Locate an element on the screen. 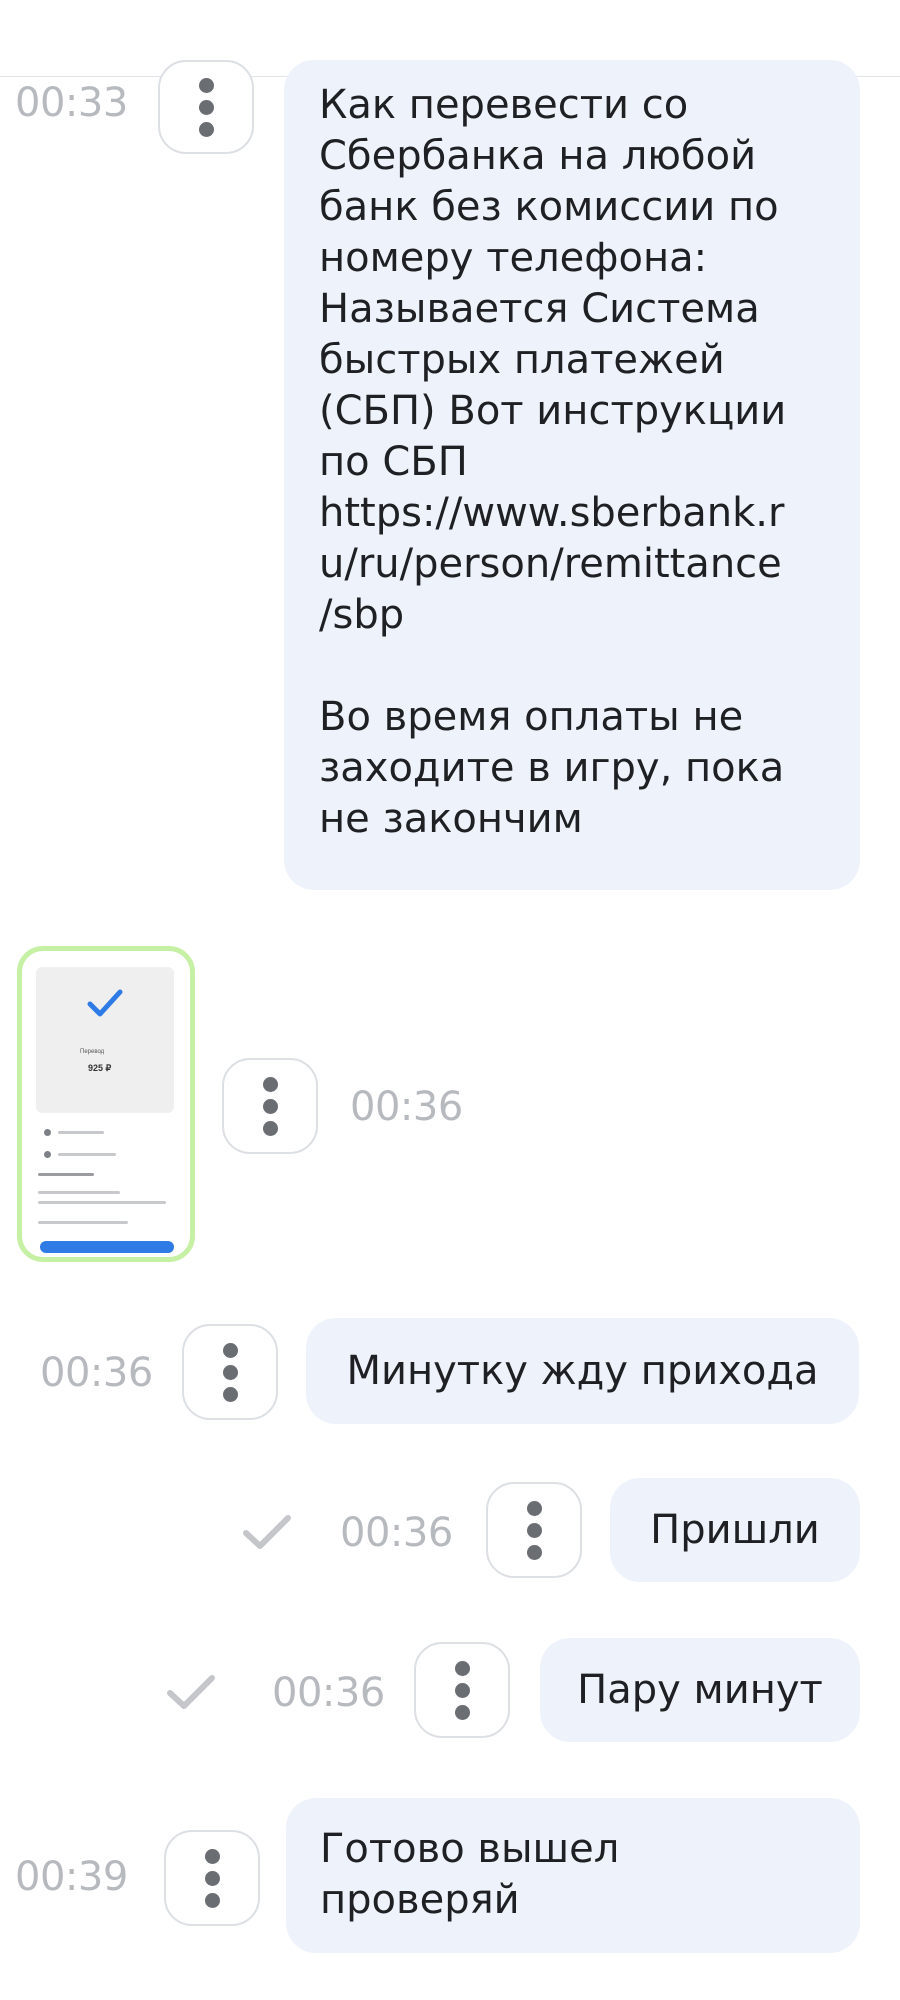 The image size is (900, 2000). receipt-amount: 925 ₽ is located at coordinates (100, 1068).